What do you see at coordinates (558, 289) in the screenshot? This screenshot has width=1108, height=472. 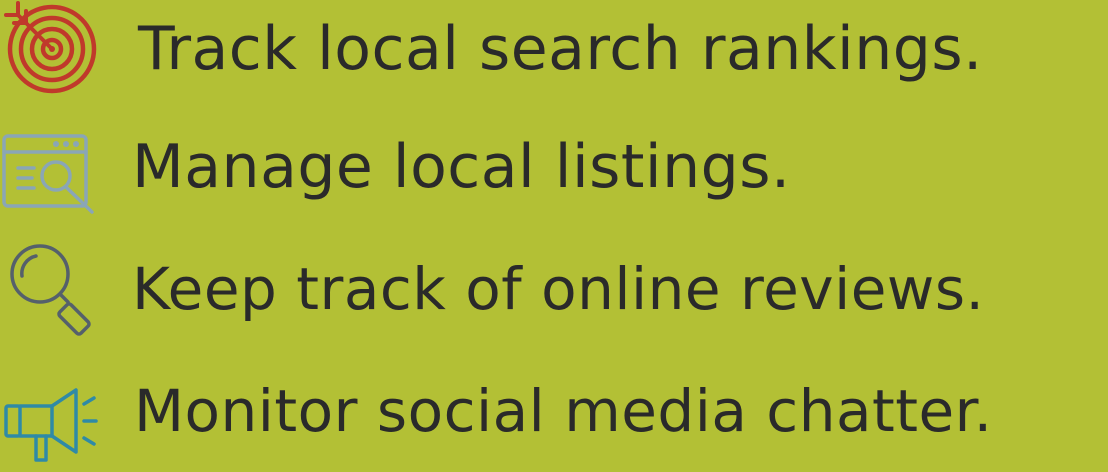 I see `feature-text: Keep track of online reviews.` at bounding box center [558, 289].